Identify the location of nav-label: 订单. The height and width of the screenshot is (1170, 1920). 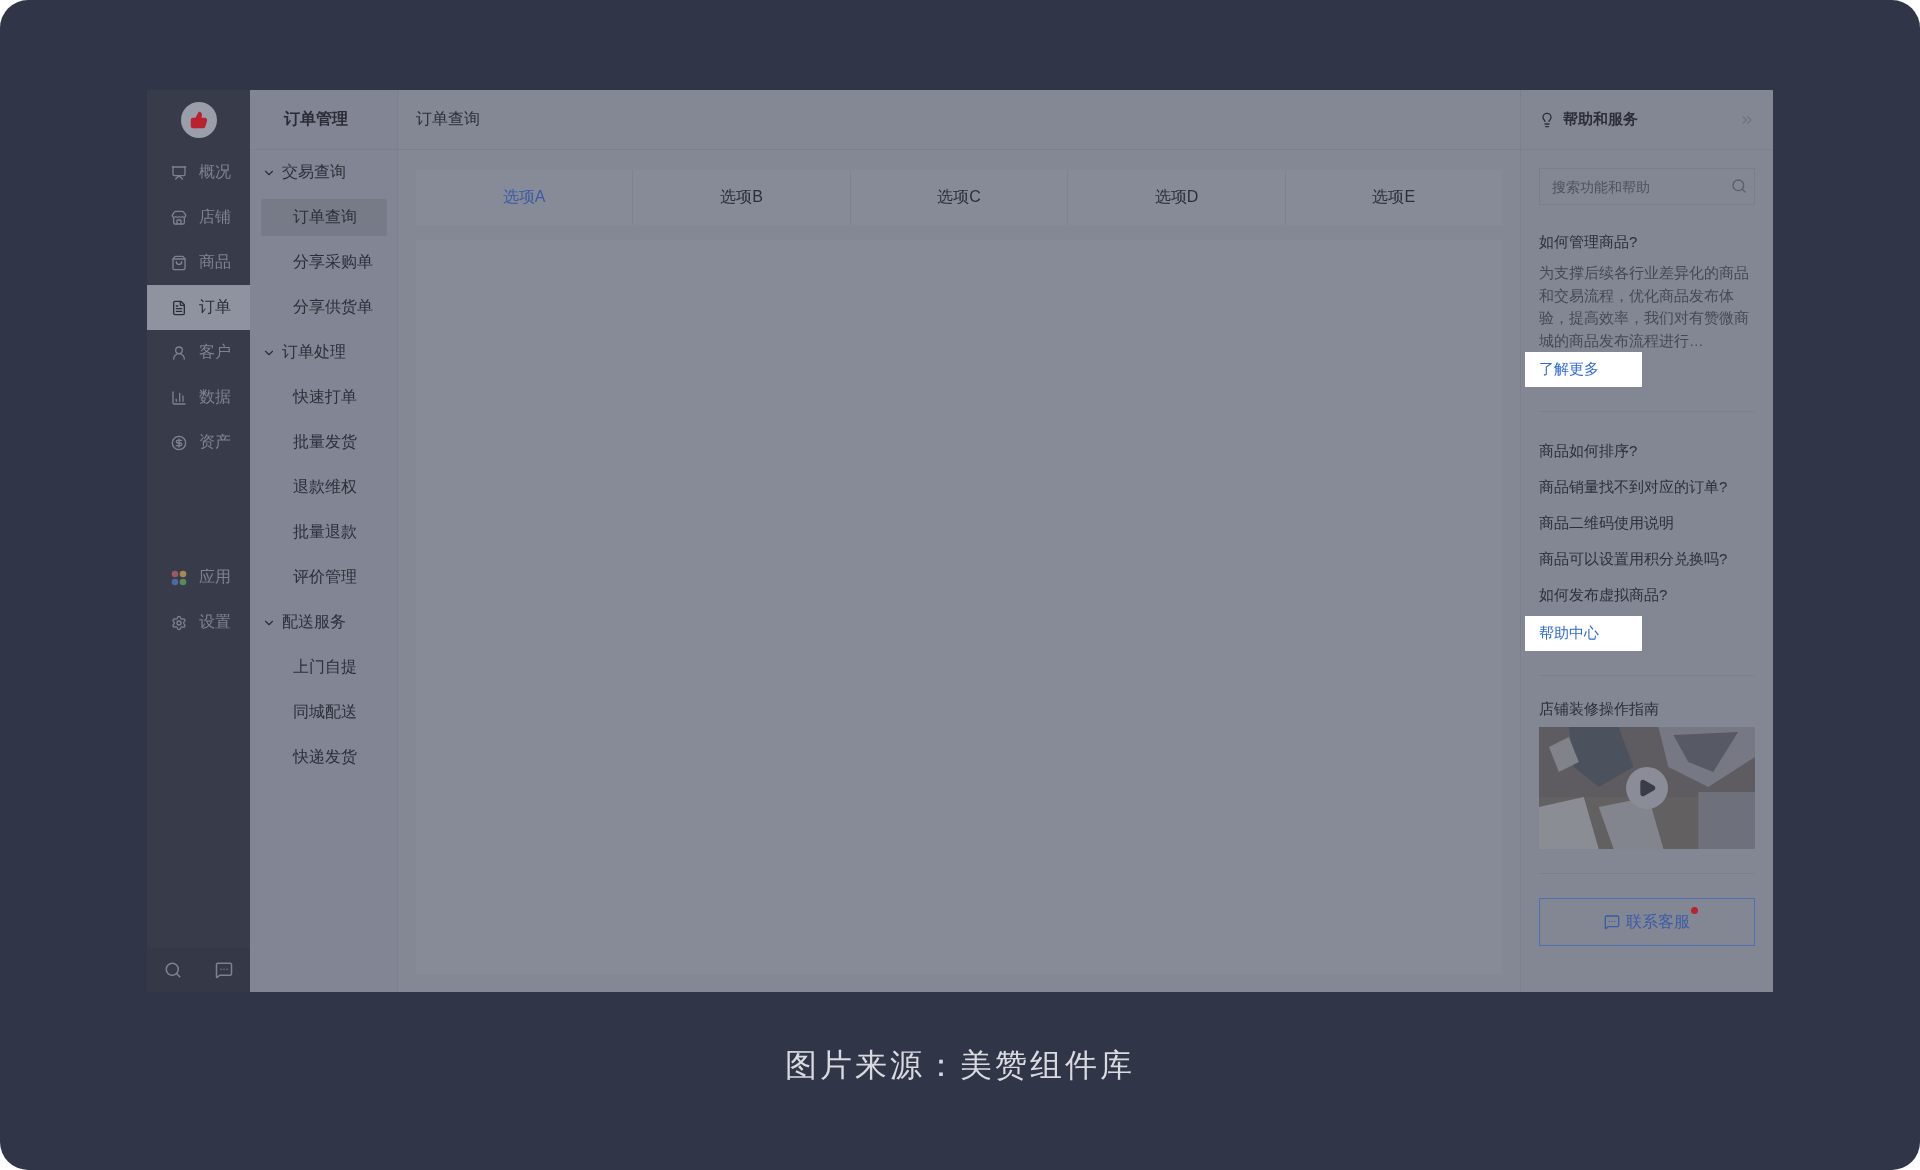
(215, 307).